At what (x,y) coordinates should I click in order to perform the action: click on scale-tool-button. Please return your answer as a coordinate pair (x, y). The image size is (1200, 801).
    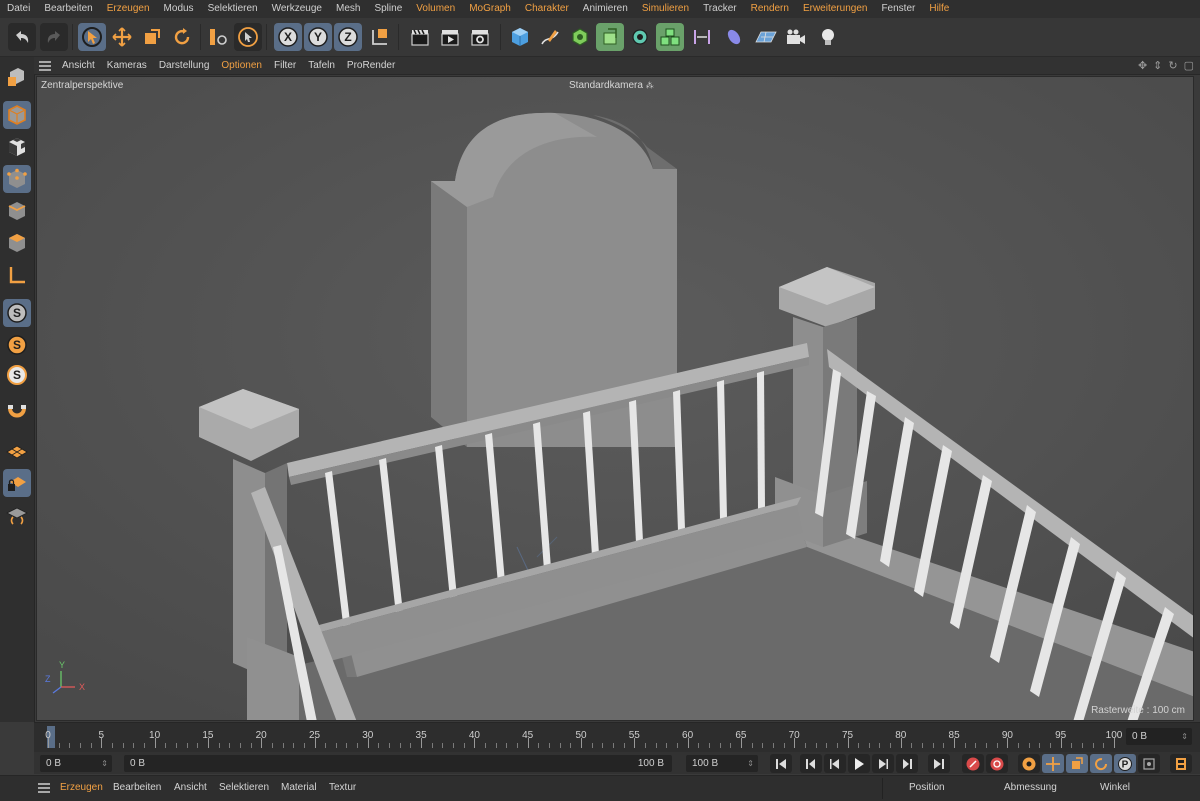
    Looking at the image, I should click on (152, 37).